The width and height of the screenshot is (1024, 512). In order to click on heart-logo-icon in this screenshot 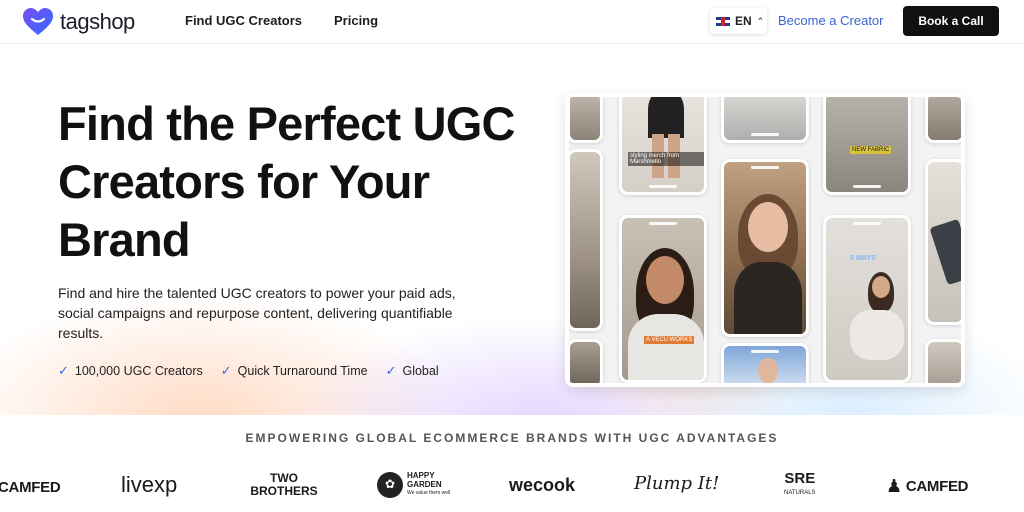, I will do `click(38, 21)`.